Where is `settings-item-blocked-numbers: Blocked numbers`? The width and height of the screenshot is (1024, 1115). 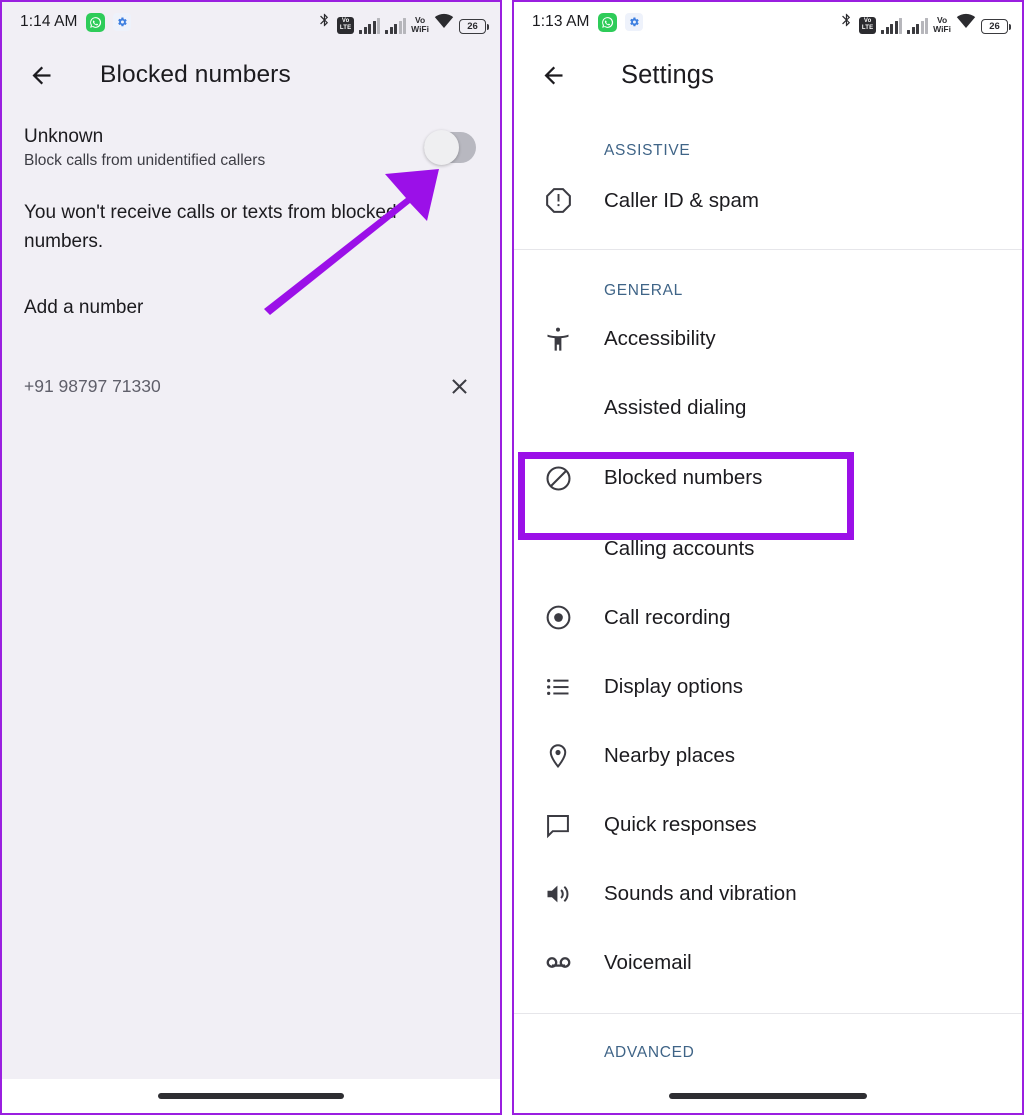 settings-item-blocked-numbers: Blocked numbers is located at coordinates (768, 478).